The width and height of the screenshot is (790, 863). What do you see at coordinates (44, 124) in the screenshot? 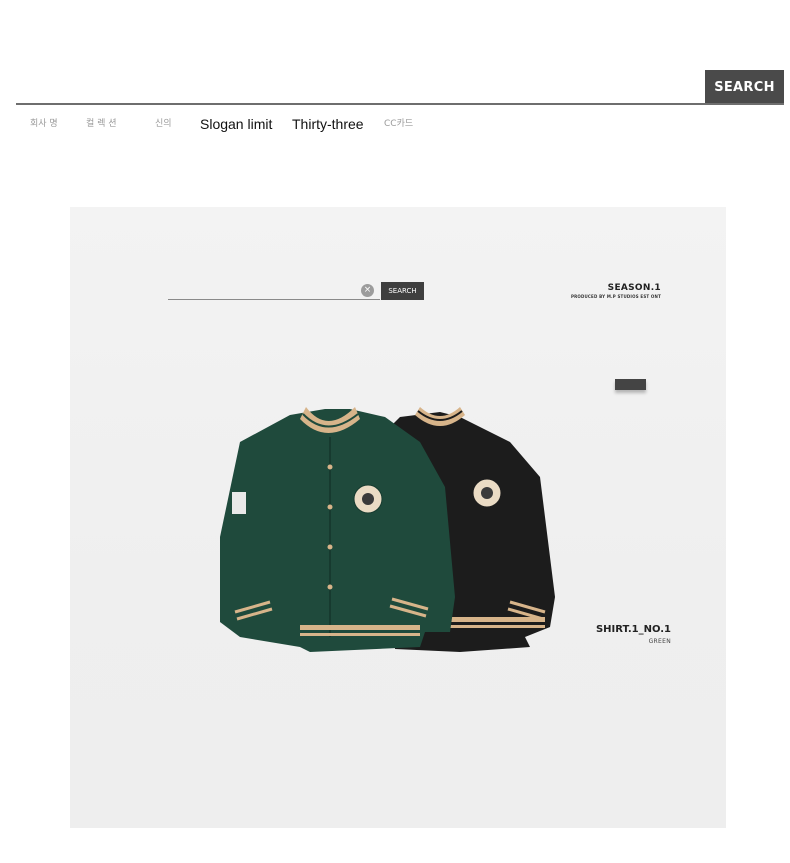
I see `nav-item-company: 회사 명` at bounding box center [44, 124].